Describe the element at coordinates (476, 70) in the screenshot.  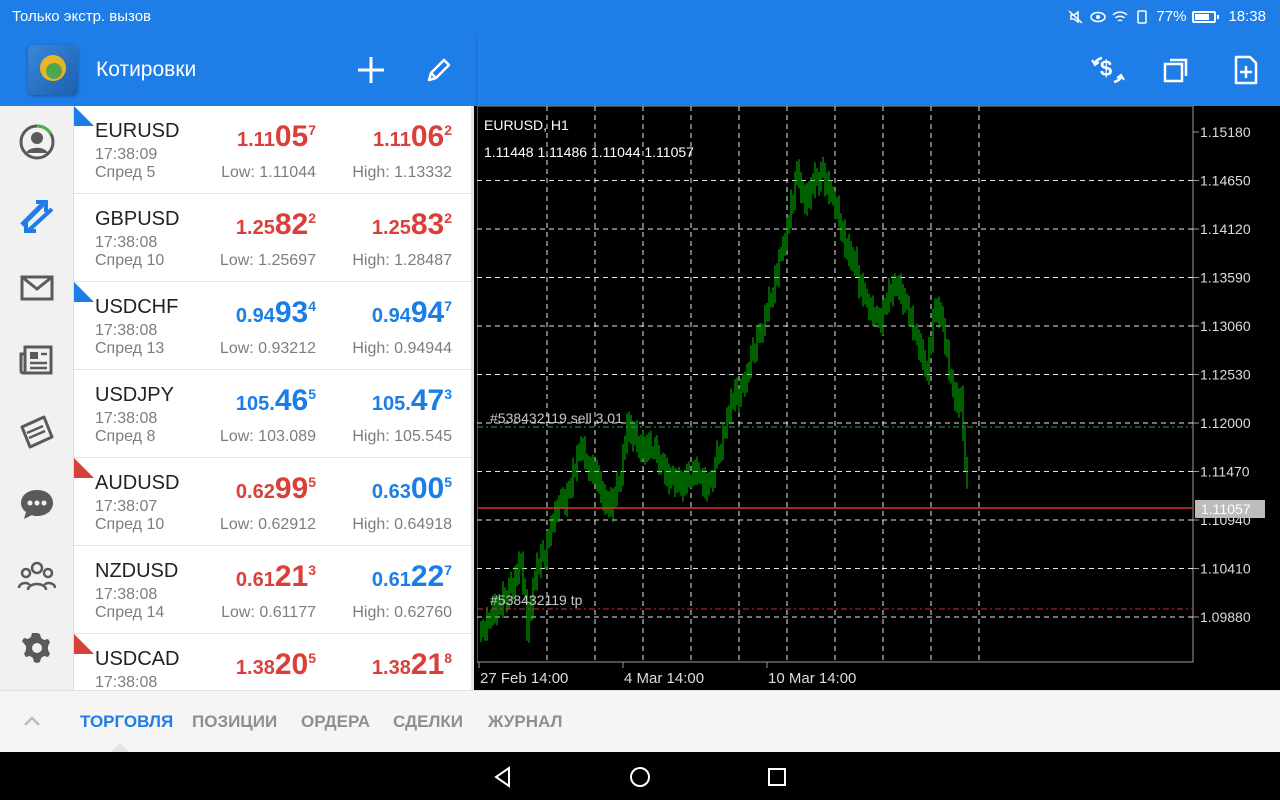
I see `app-bar-separator` at that location.